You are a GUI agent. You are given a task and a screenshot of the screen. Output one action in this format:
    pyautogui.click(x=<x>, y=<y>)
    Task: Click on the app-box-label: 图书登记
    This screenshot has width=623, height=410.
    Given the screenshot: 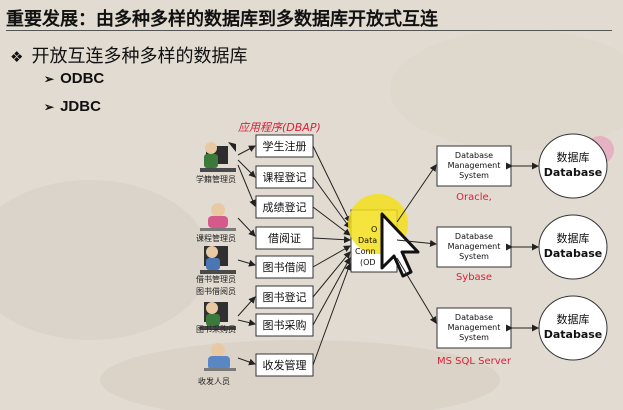 What is the action you would take?
    pyautogui.click(x=285, y=297)
    